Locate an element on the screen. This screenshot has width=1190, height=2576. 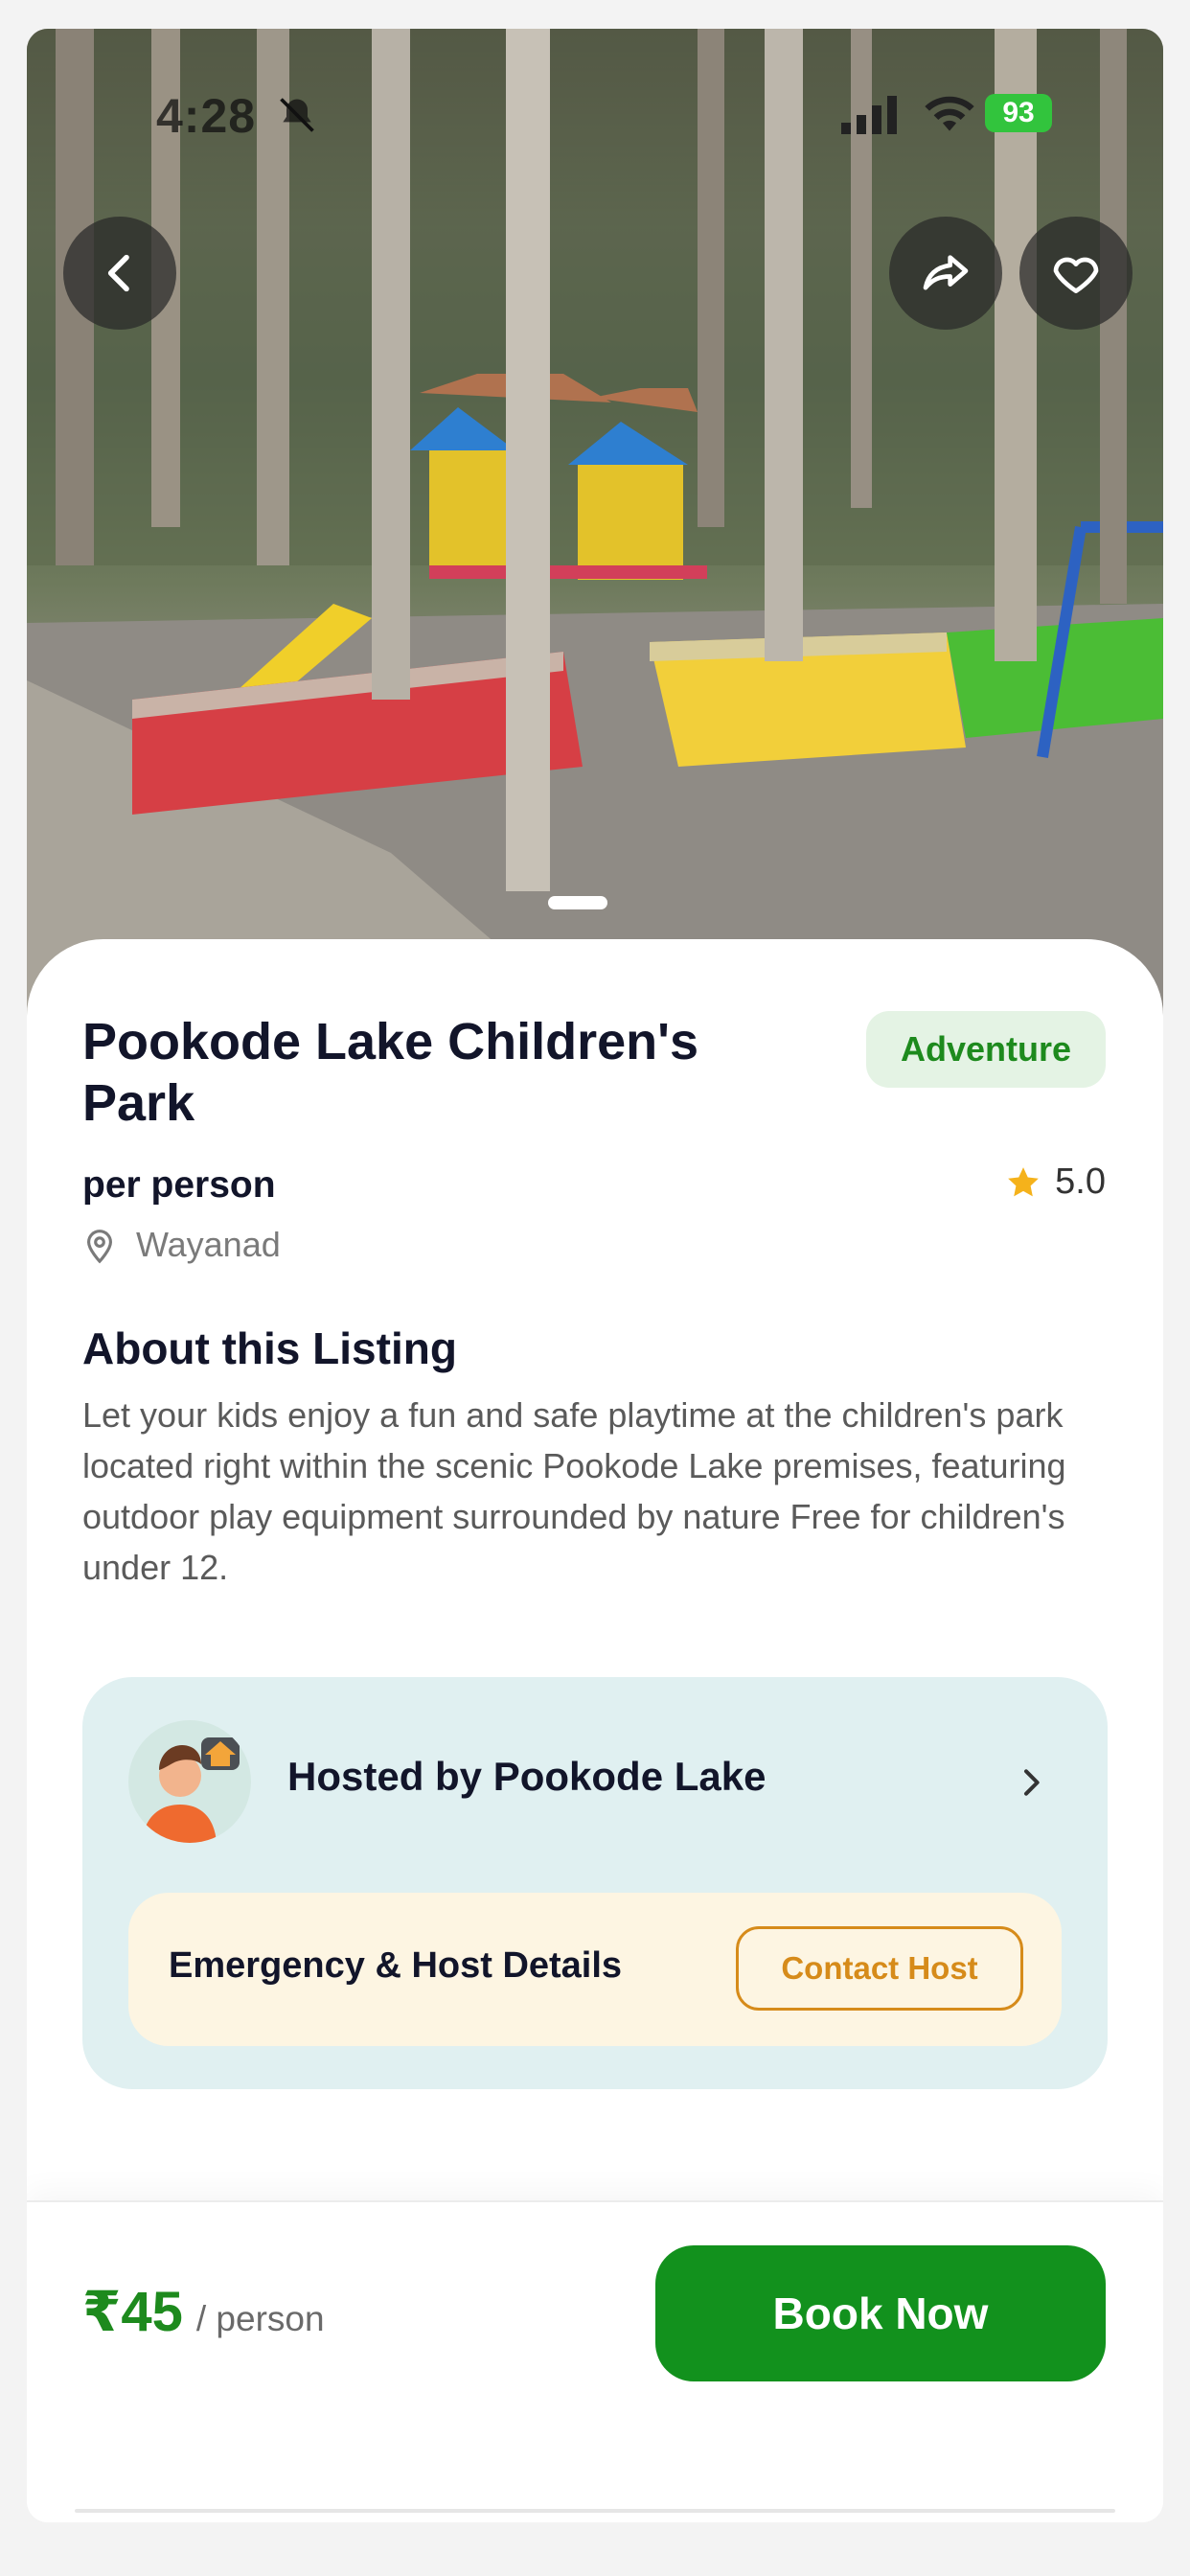
star-icon is located at coordinates (1024, 1181).